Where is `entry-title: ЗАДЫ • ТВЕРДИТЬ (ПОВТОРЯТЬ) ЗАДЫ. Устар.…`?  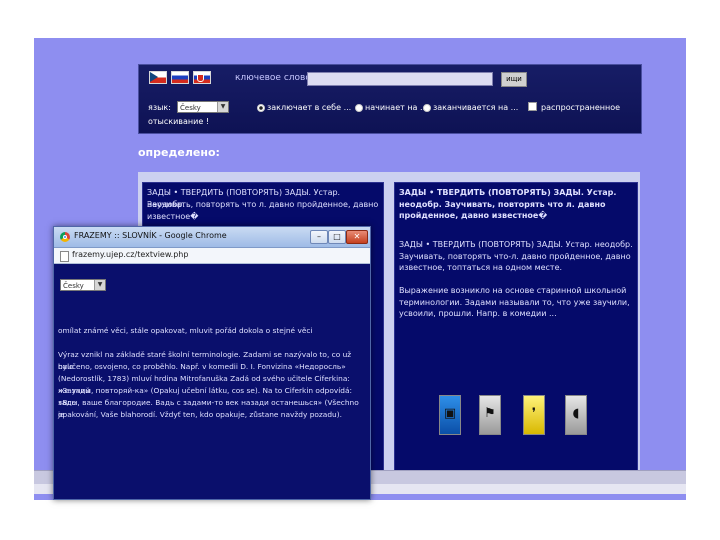
entry-title: ЗАДЫ • ТВЕРДИТЬ (ПОВТОРЯТЬ) ЗАДЫ. Устар.… is located at coordinates (508, 204).